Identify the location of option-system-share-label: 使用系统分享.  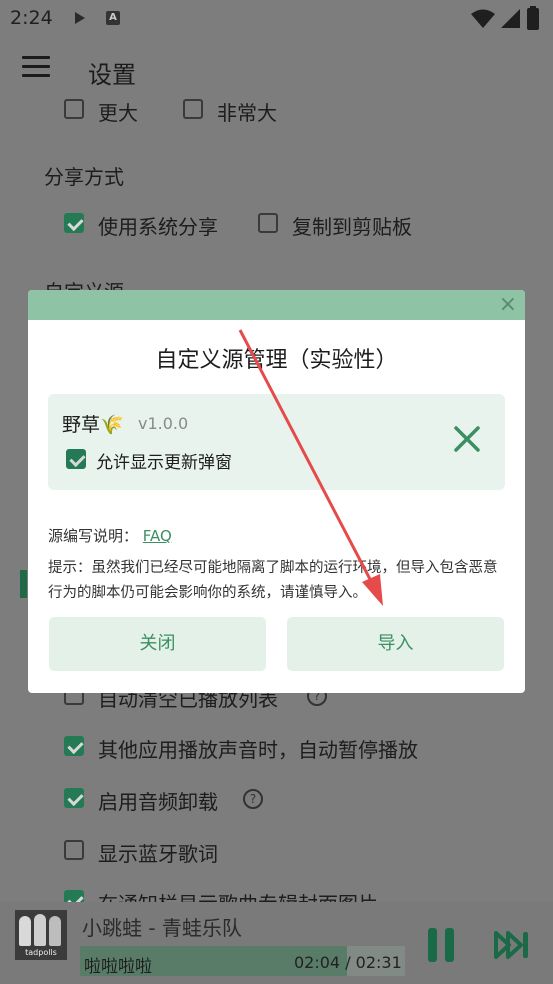
(158, 227).